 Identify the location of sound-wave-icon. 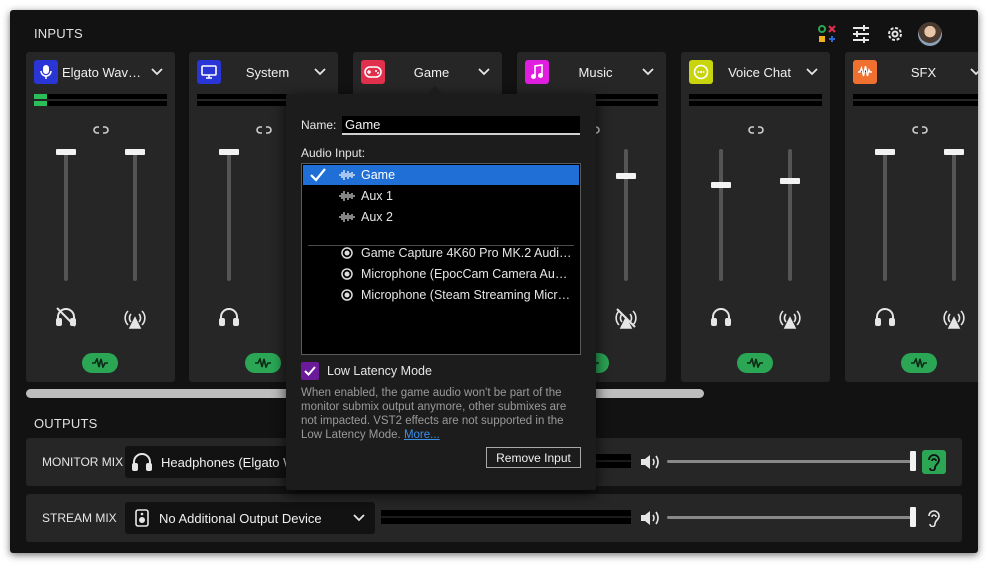
(865, 72).